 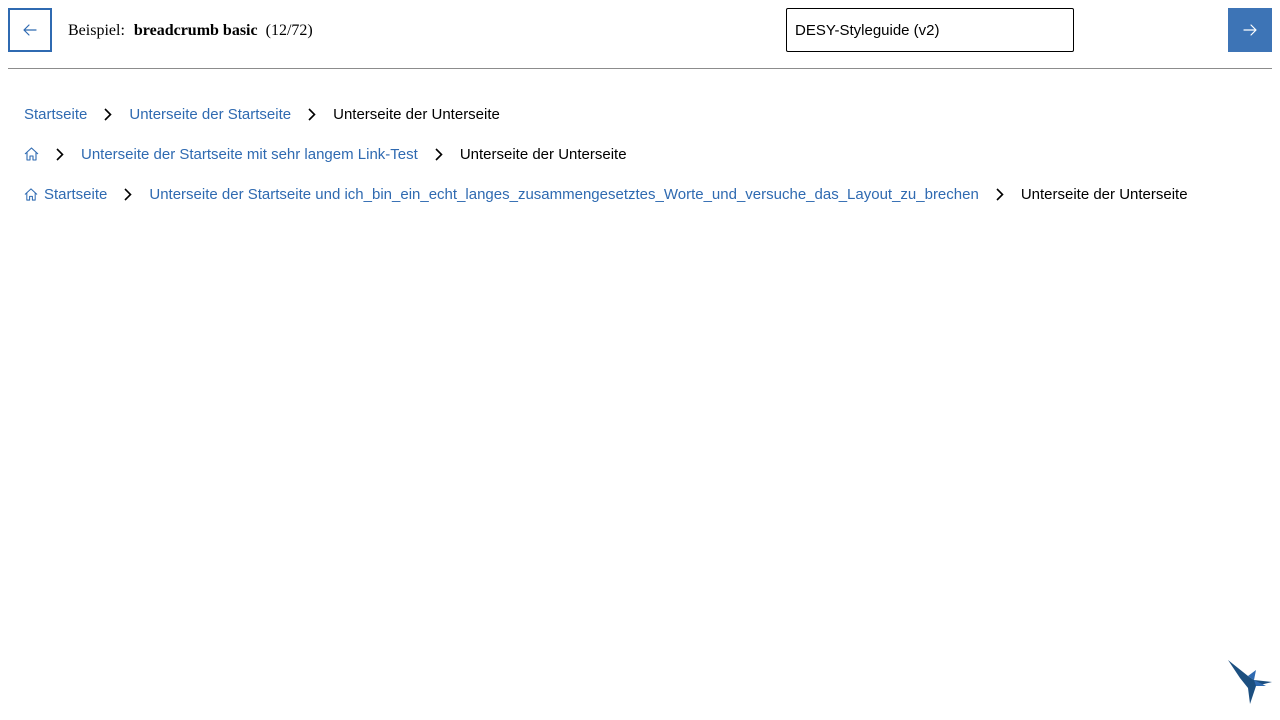 I want to click on arrow-left-icon, so click(x=30, y=30).